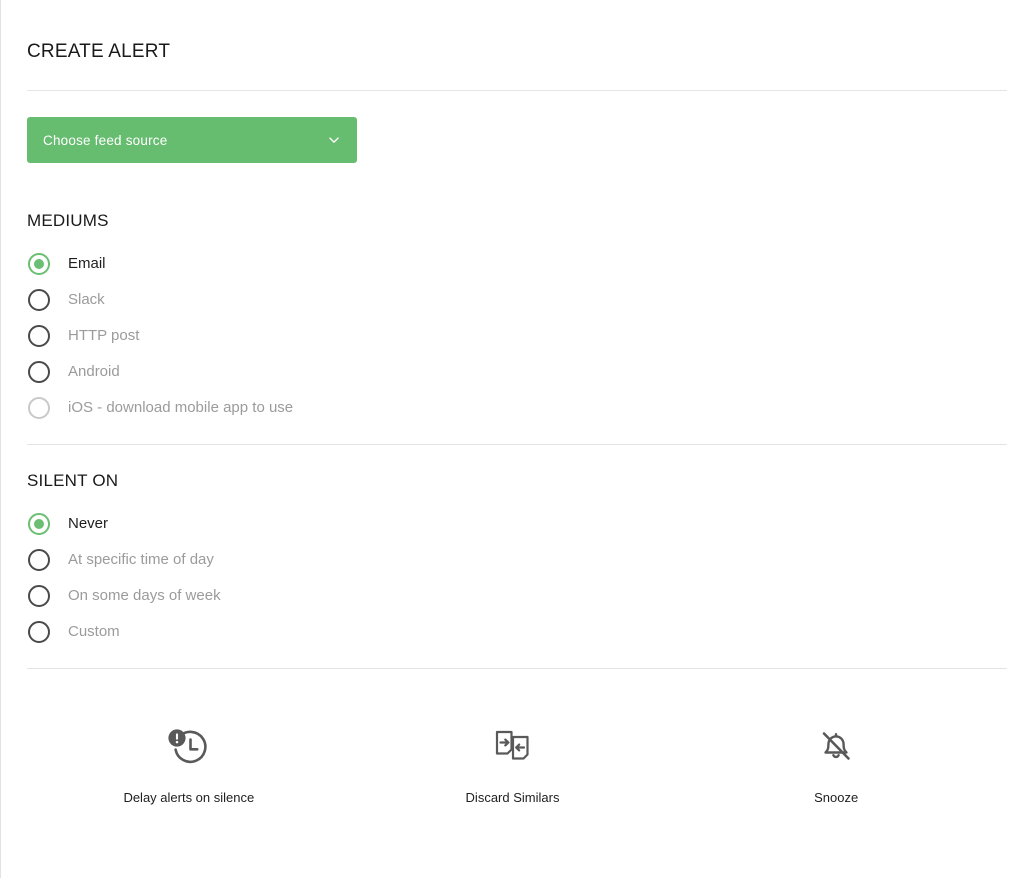  I want to click on header-divider, so click(517, 90).